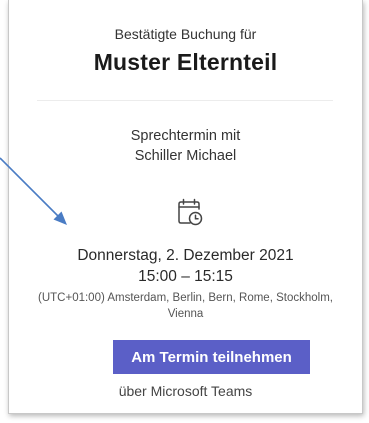 The width and height of the screenshot is (369, 423). What do you see at coordinates (33, 191) in the screenshot?
I see `annotation-arrow` at bounding box center [33, 191].